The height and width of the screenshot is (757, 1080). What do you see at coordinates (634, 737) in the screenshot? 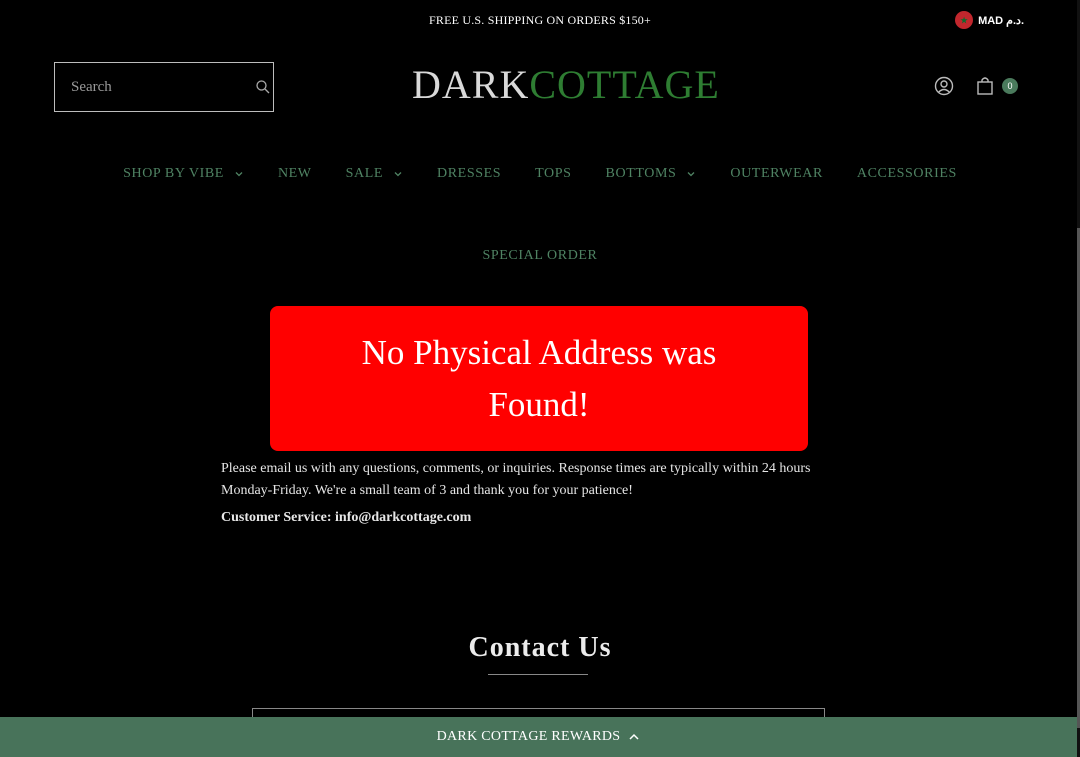
I see `chevron-up-icon` at bounding box center [634, 737].